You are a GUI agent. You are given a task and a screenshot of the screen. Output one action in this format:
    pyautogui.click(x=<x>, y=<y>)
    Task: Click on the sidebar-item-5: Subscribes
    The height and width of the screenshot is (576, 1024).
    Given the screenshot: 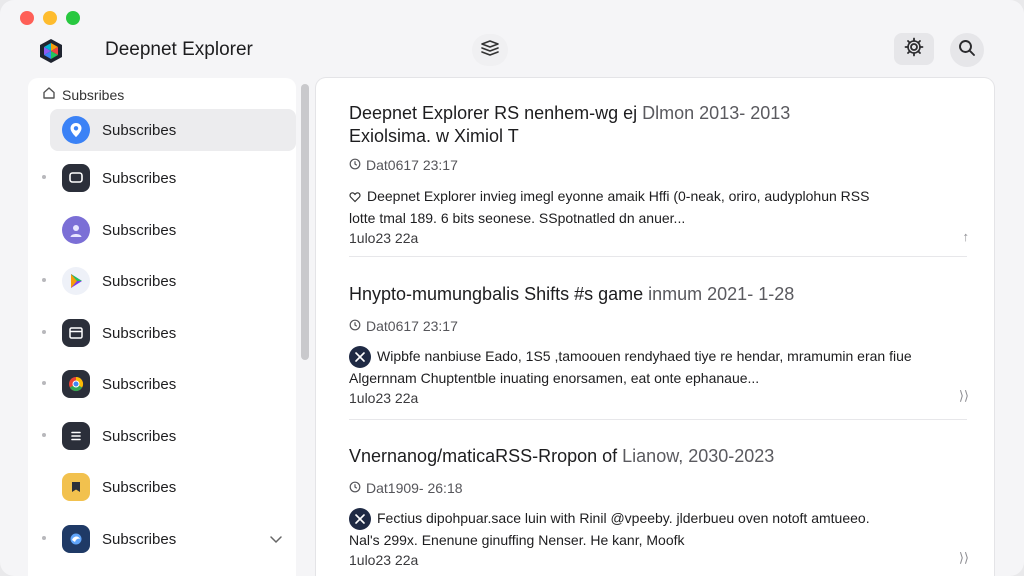 What is the action you would take?
    pyautogui.click(x=169, y=333)
    